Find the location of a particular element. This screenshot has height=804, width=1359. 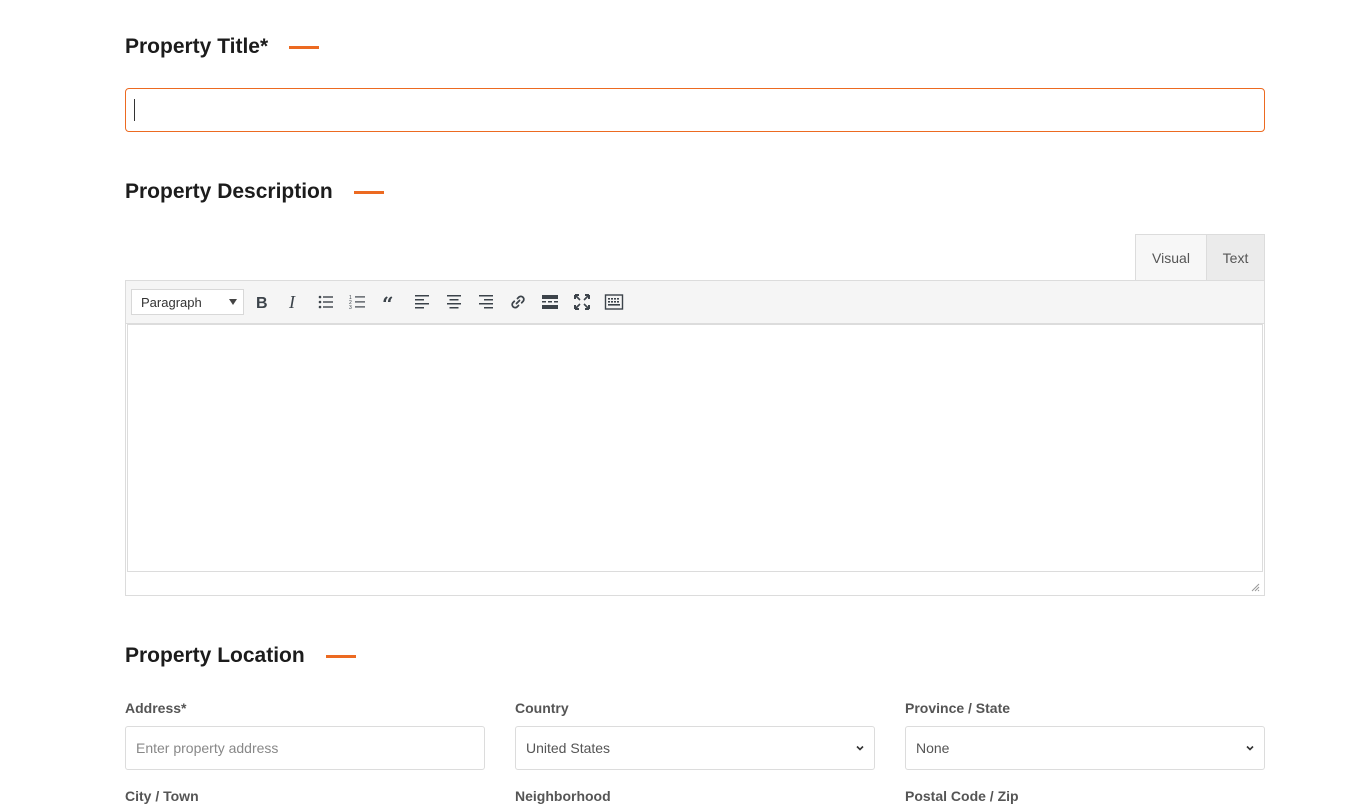

property-description-heading: Property Description is located at coordinates (254, 192).